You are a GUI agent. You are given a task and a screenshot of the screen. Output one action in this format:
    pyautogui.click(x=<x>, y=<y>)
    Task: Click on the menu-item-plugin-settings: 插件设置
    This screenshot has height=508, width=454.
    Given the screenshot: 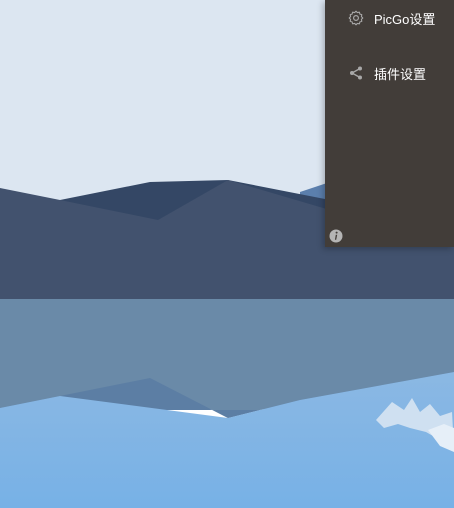 What is the action you would take?
    pyautogui.click(x=389, y=73)
    